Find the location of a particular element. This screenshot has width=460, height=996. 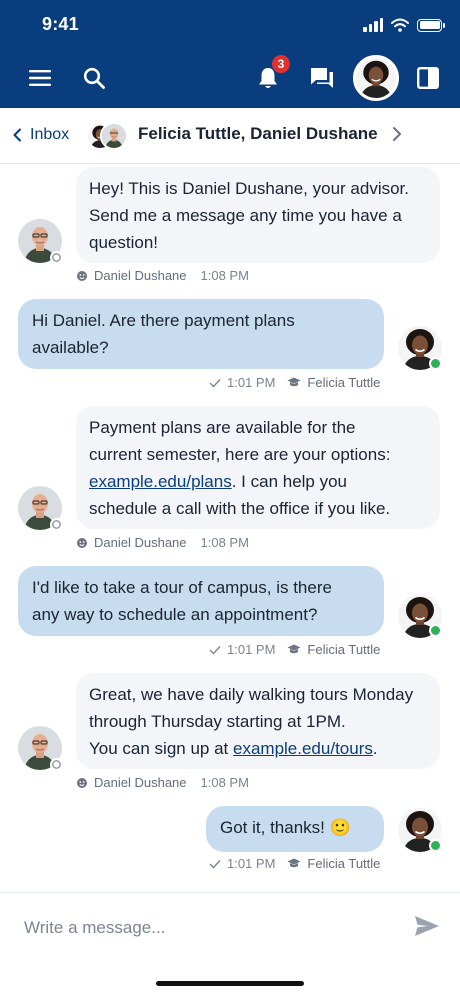

message-line: current semester, here are your options: is located at coordinates (240, 454).